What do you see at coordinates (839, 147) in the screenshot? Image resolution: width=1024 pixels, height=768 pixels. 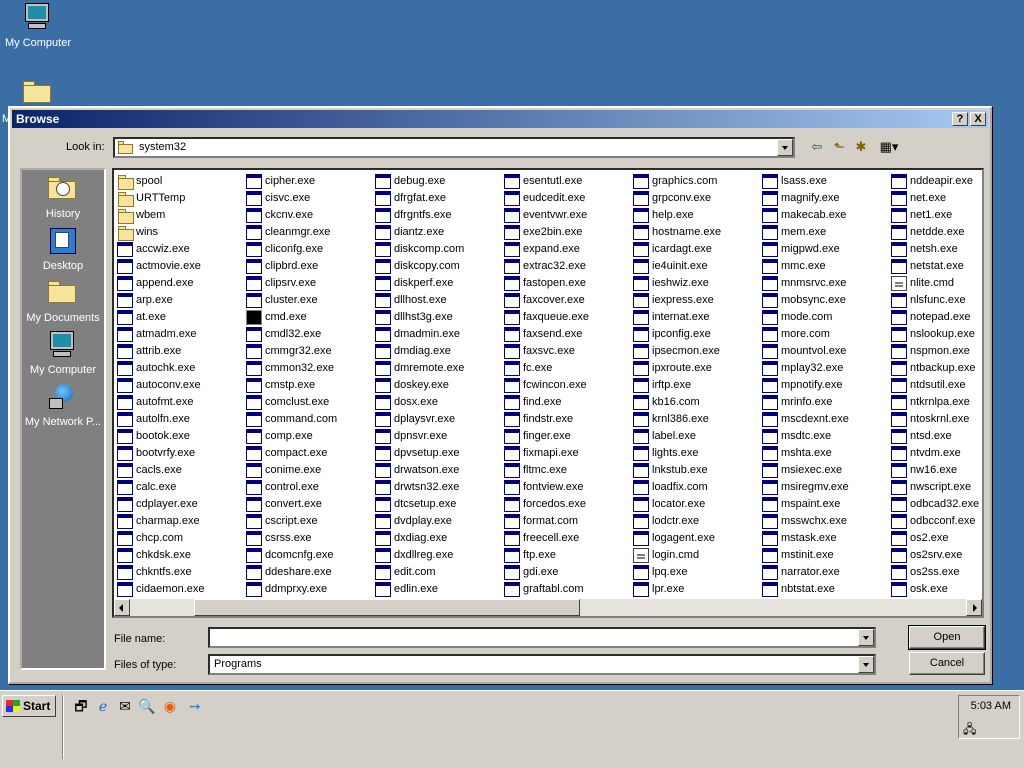 I see `up-folder-icon: ⬑` at bounding box center [839, 147].